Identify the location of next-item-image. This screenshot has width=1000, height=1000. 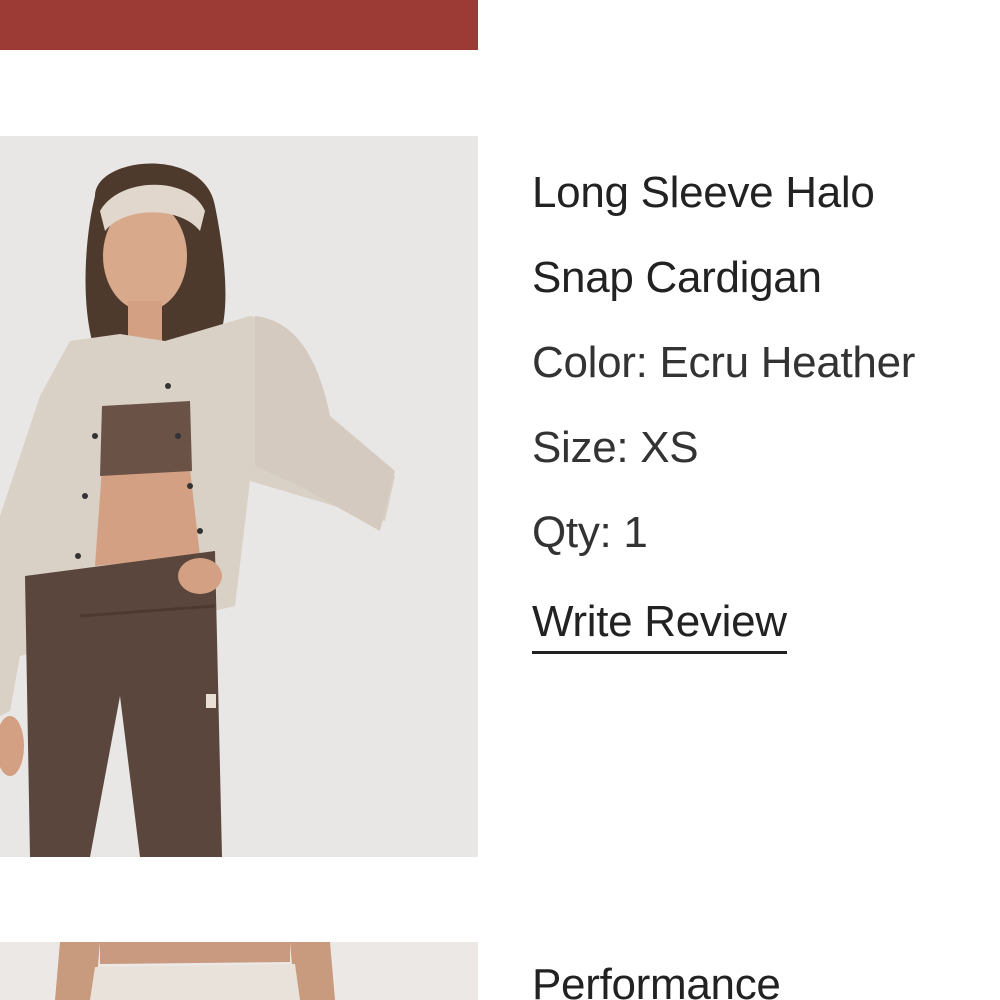
(239, 971).